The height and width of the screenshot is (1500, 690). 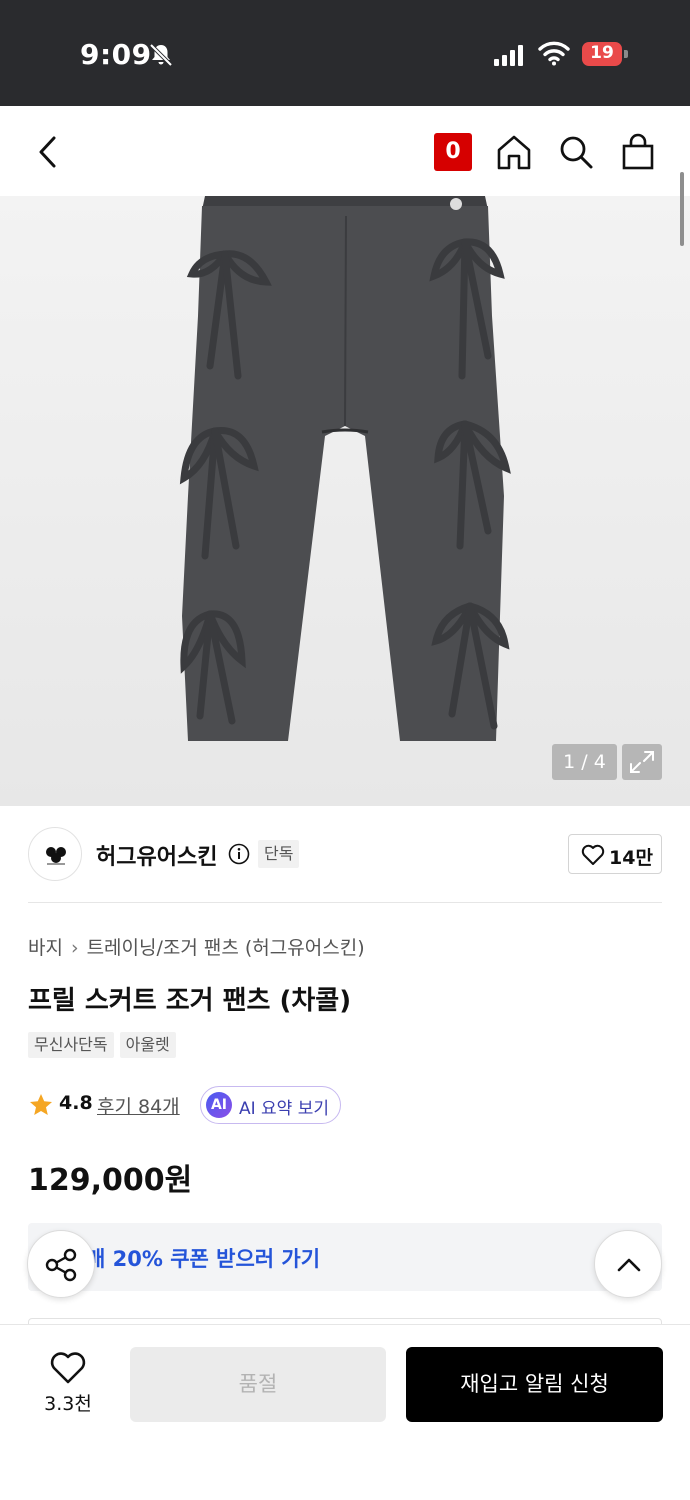 I want to click on expand-button, so click(x=642, y=762).